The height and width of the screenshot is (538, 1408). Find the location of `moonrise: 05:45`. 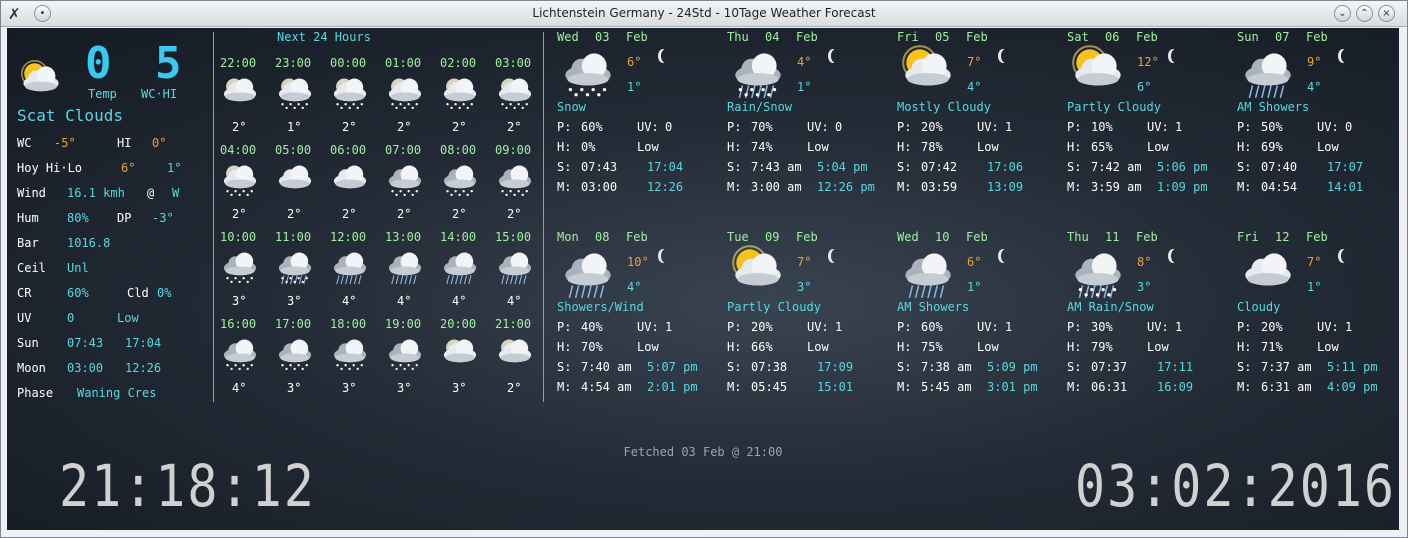

moonrise: 05:45 is located at coordinates (769, 387).